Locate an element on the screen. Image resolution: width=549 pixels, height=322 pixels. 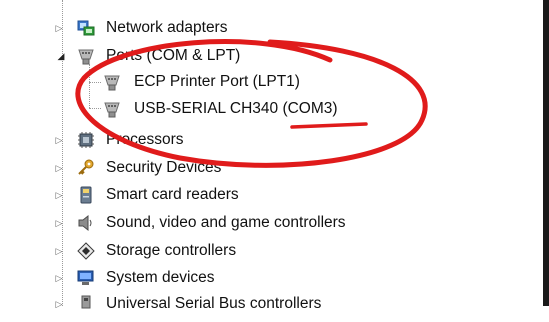
tree-item-label: Ports (COM & LPT) is located at coordinates (173, 55).